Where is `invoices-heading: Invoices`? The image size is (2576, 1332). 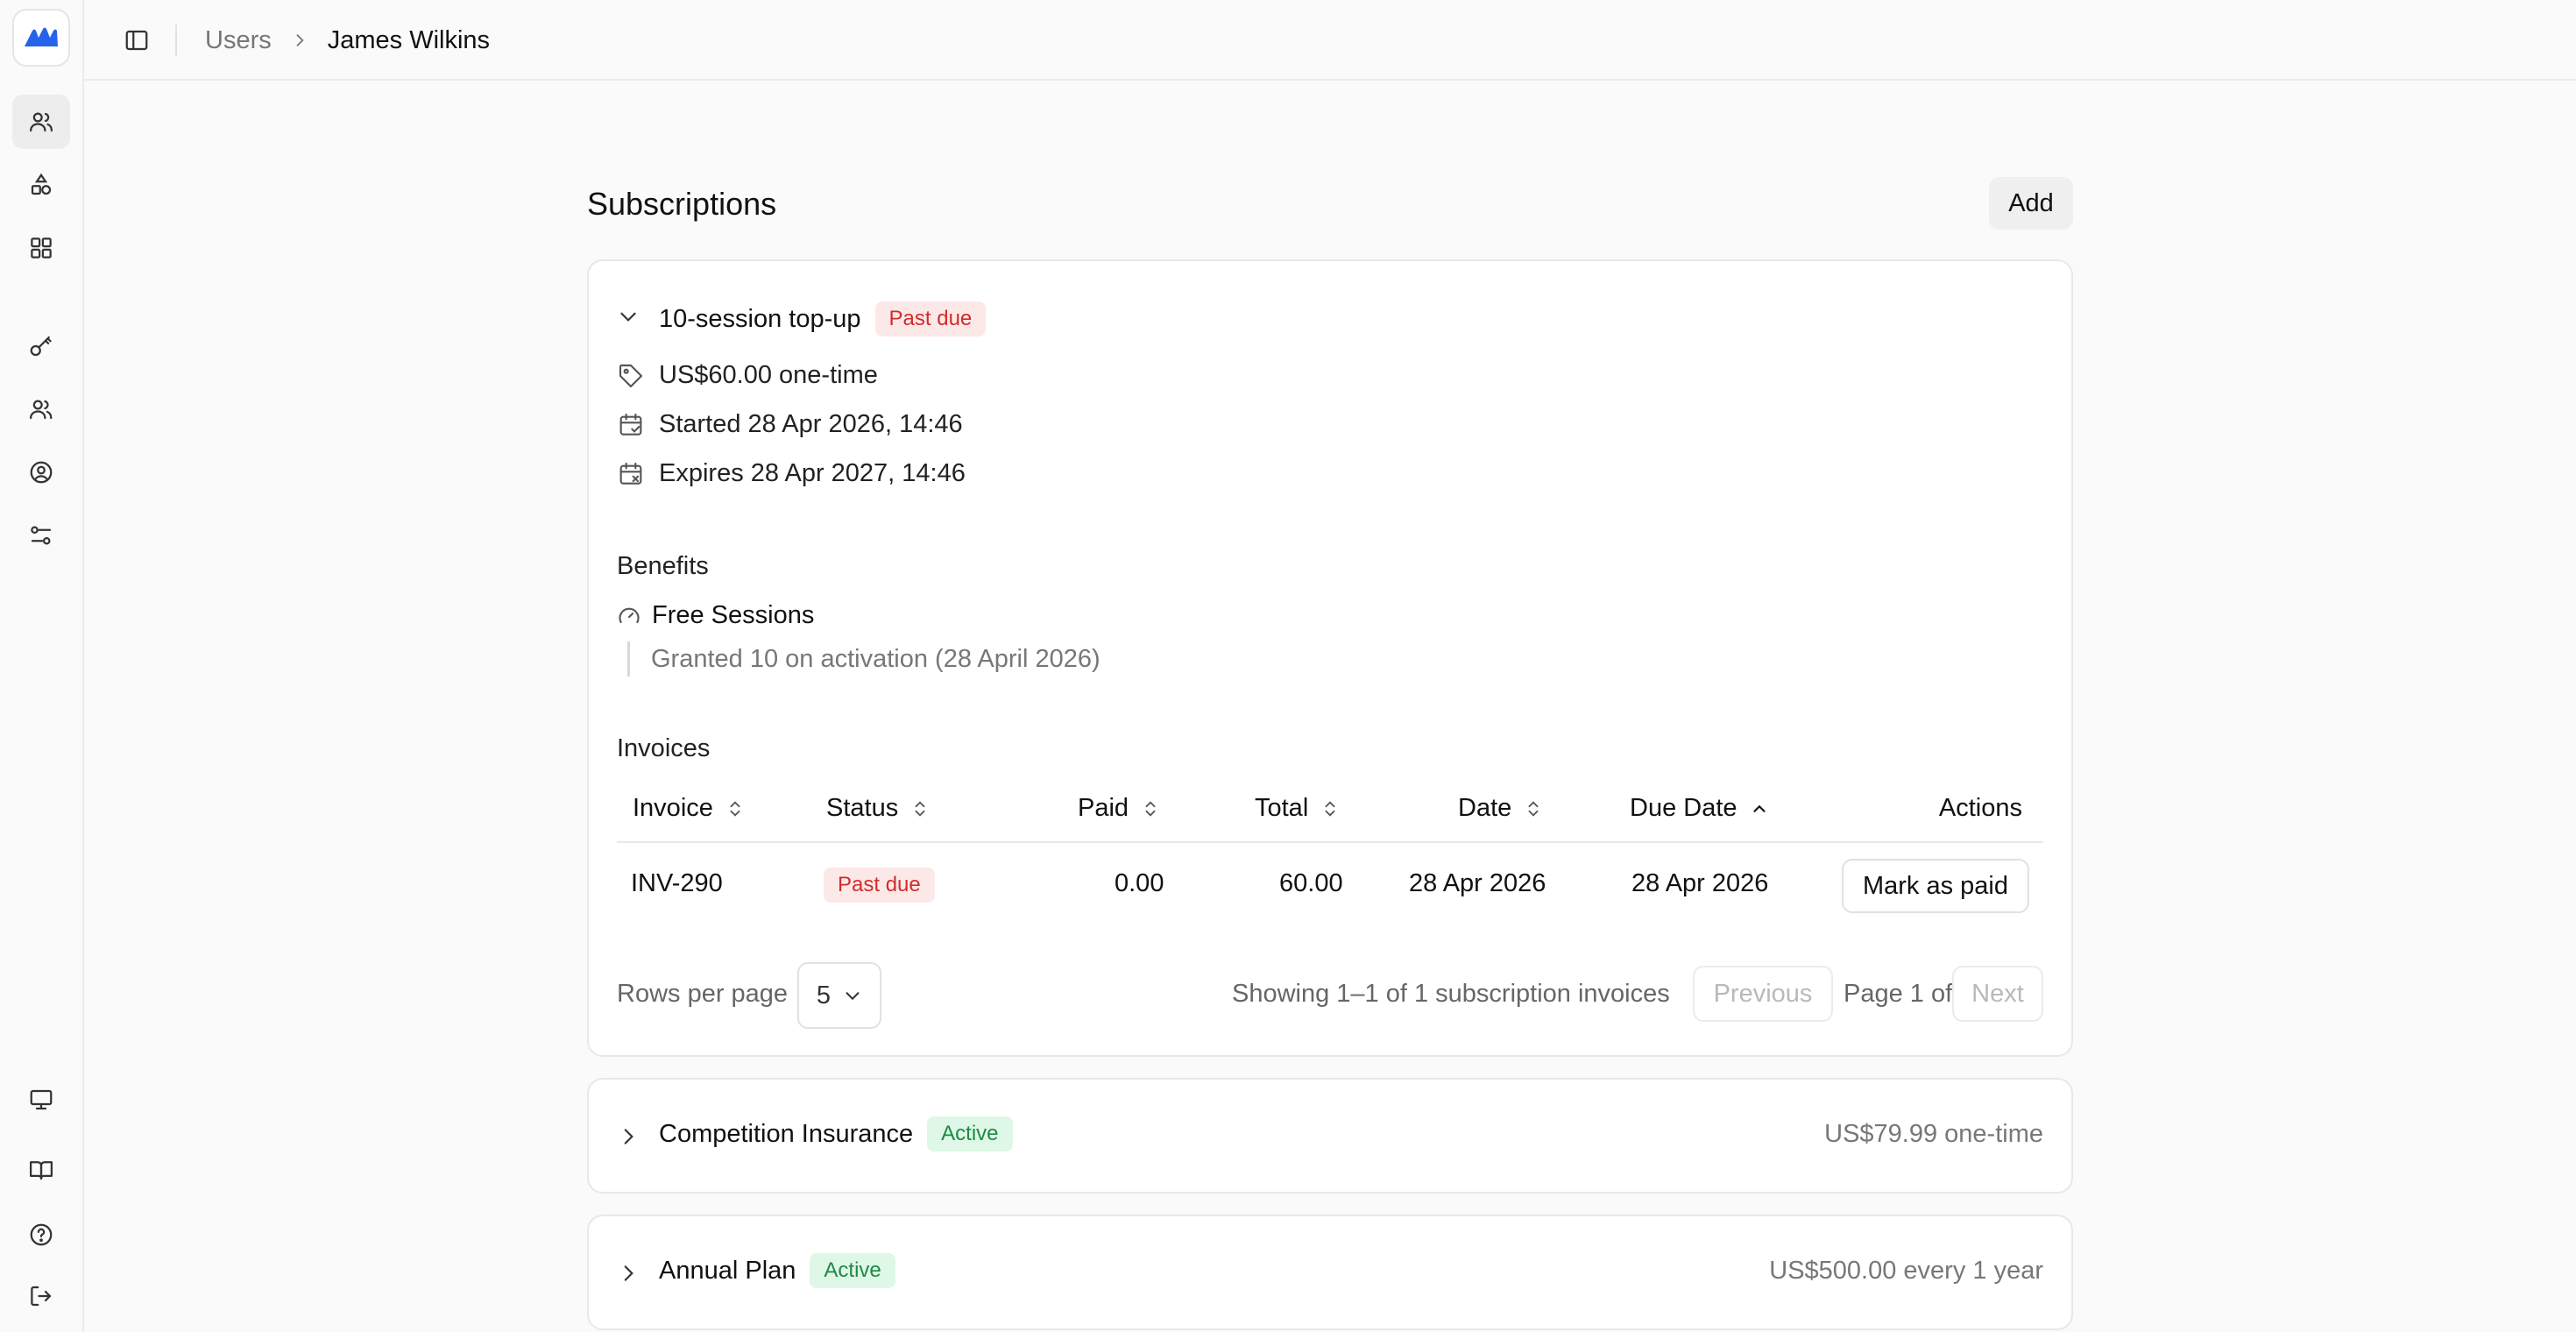 invoices-heading: Invoices is located at coordinates (664, 748).